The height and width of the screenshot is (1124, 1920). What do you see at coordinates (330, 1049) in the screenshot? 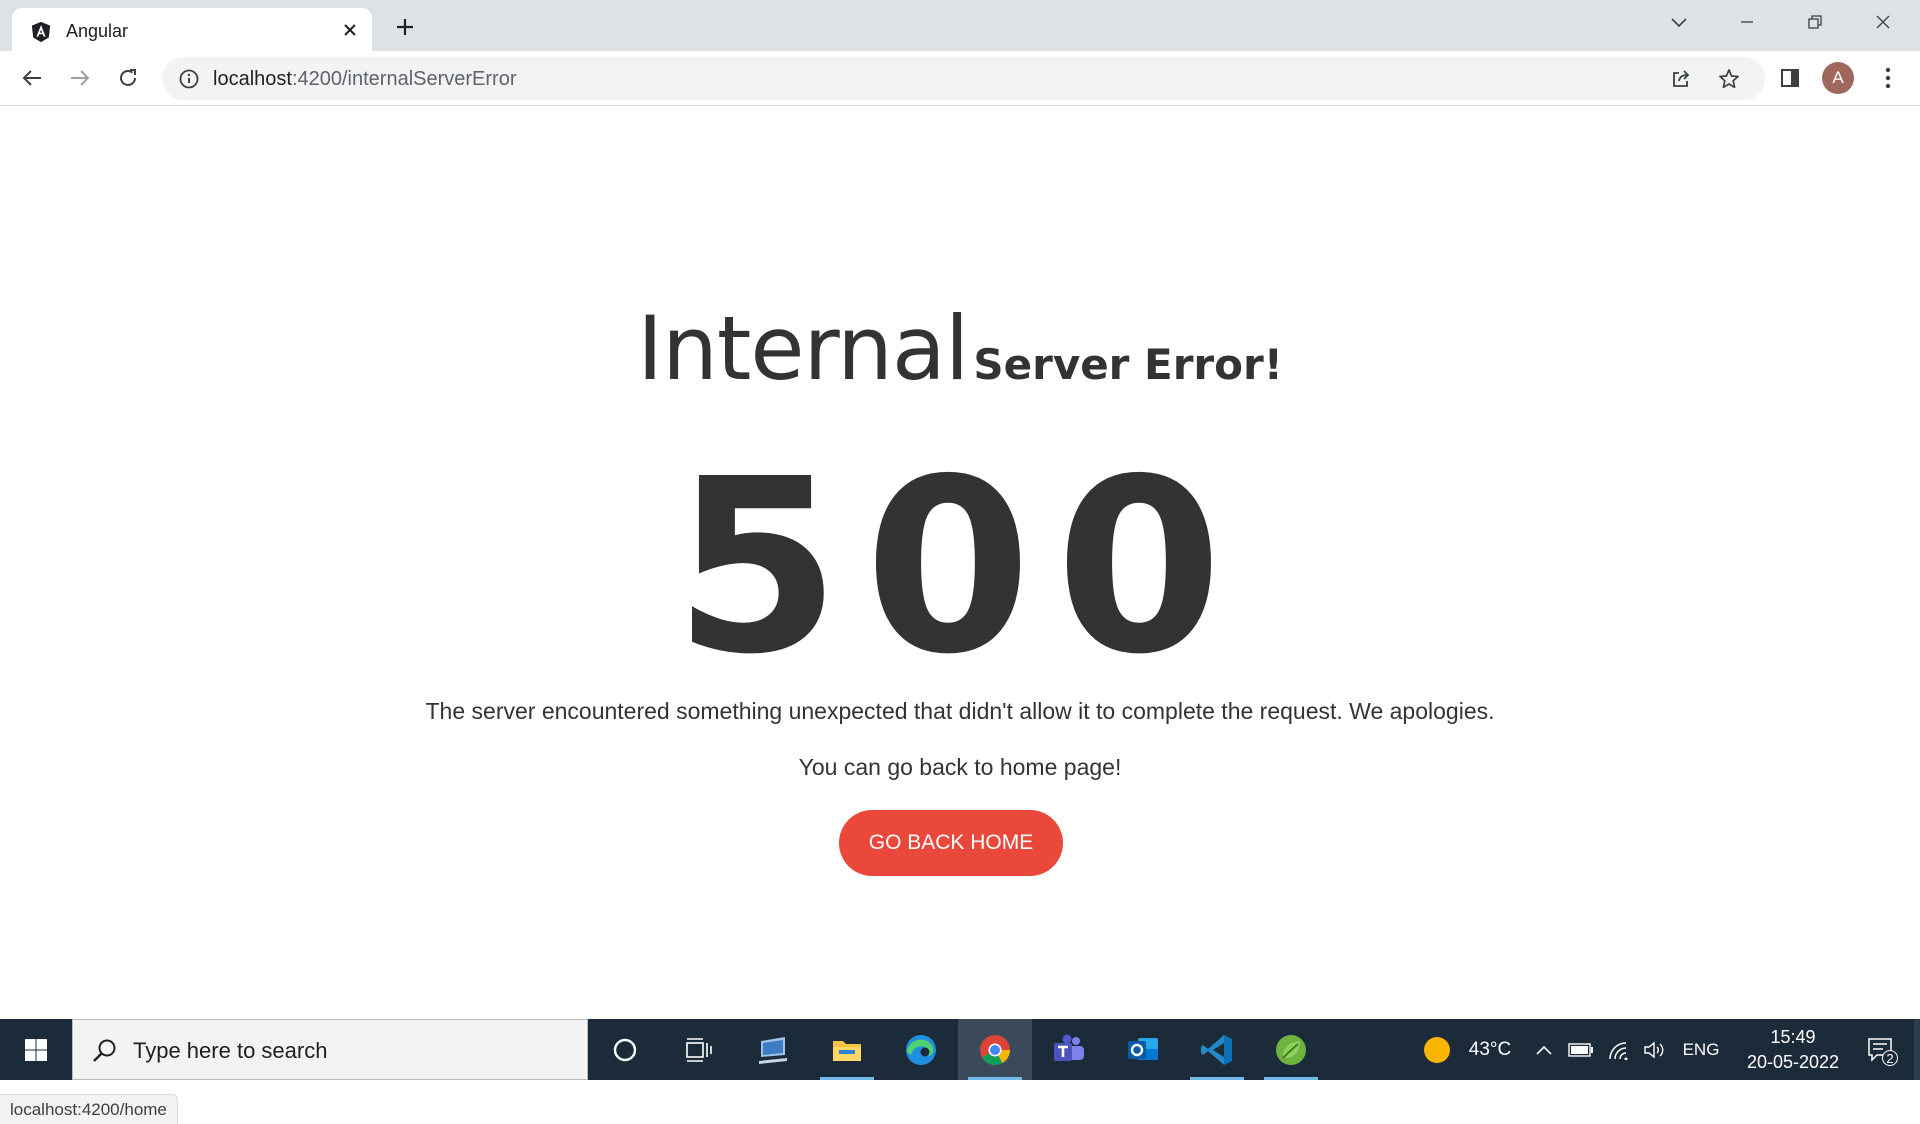
I see `taskbar-search: Type here to search` at bounding box center [330, 1049].